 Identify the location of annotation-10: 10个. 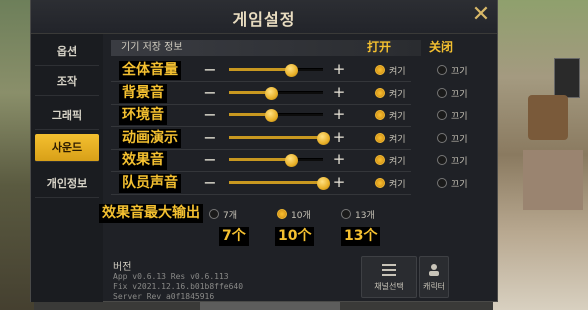
(295, 236).